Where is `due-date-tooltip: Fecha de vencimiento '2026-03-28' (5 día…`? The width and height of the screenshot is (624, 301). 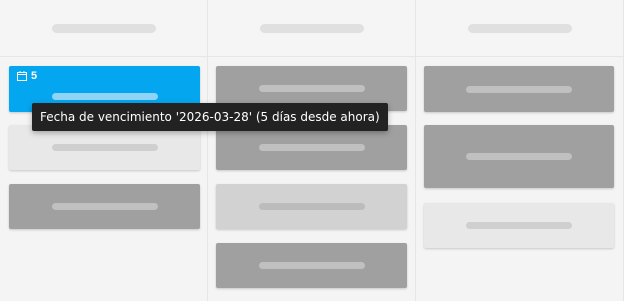 due-date-tooltip: Fecha de vencimiento '2026-03-28' (5 día… is located at coordinates (210, 117).